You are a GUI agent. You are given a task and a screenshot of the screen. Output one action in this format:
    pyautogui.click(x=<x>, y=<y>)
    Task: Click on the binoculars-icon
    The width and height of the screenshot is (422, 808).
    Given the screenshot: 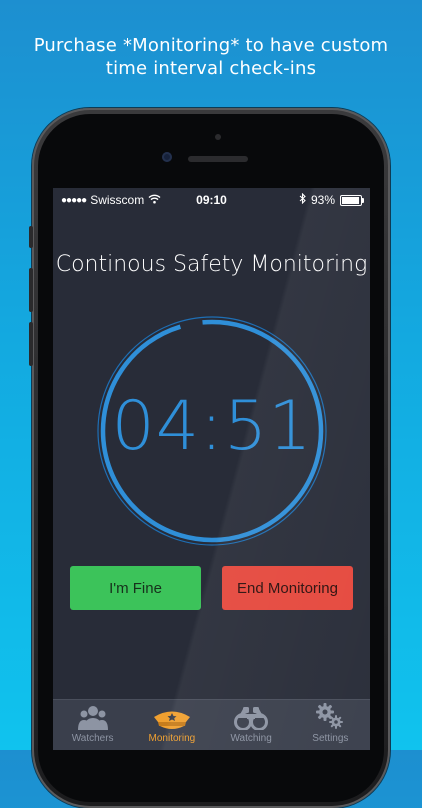 What is the action you would take?
    pyautogui.click(x=251, y=718)
    